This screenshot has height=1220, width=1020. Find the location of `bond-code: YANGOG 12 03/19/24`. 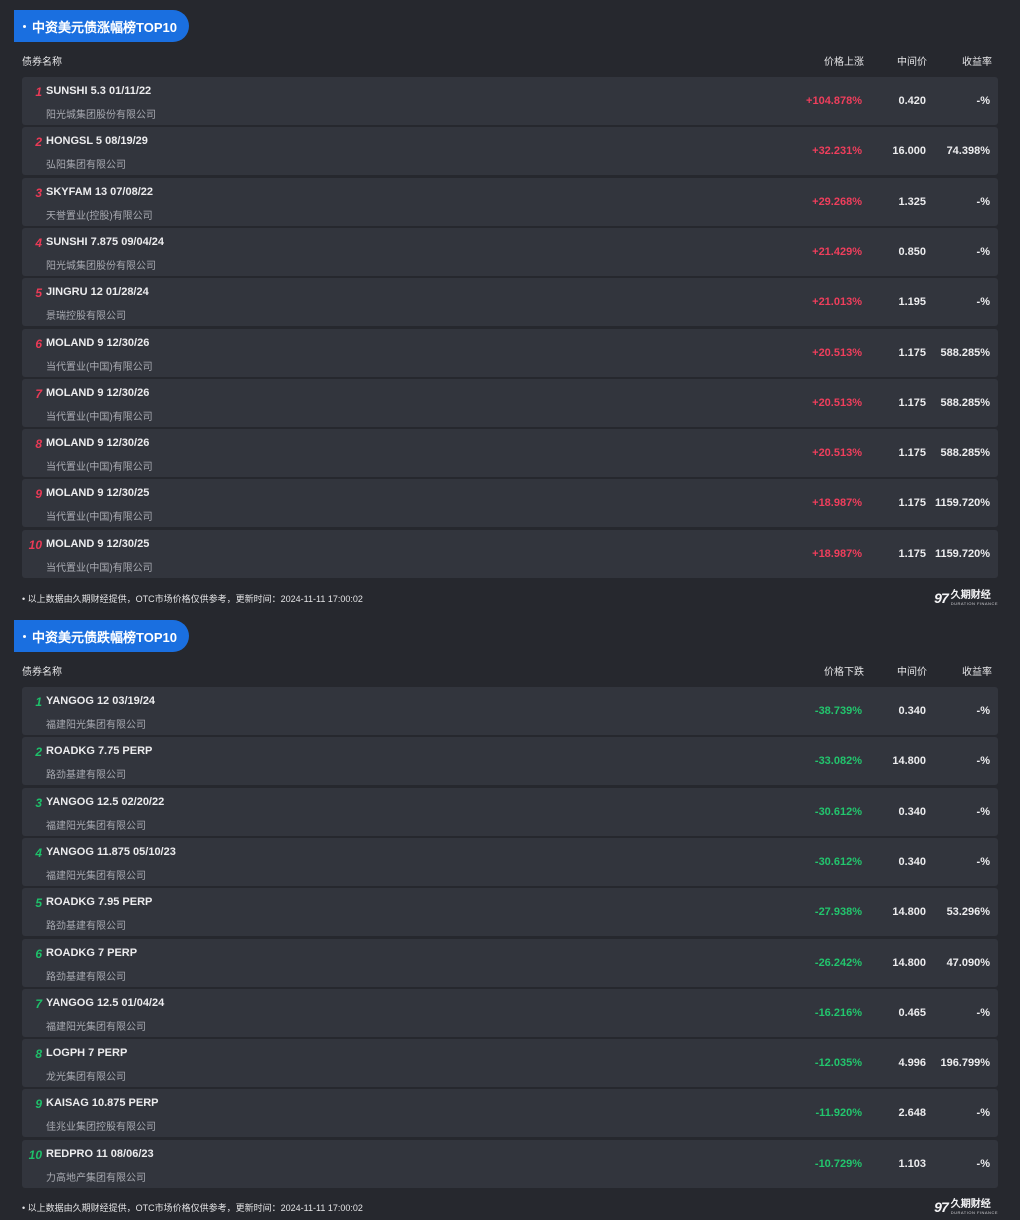

bond-code: YANGOG 12 03/19/24 is located at coordinates (101, 701).